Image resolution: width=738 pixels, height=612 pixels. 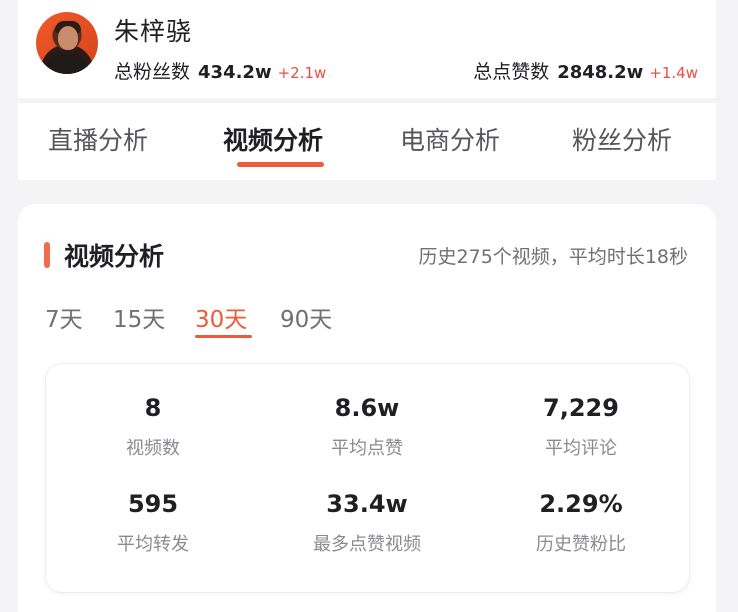 What do you see at coordinates (581, 544) in the screenshot?
I see `stat-label: 历史赞粉比` at bounding box center [581, 544].